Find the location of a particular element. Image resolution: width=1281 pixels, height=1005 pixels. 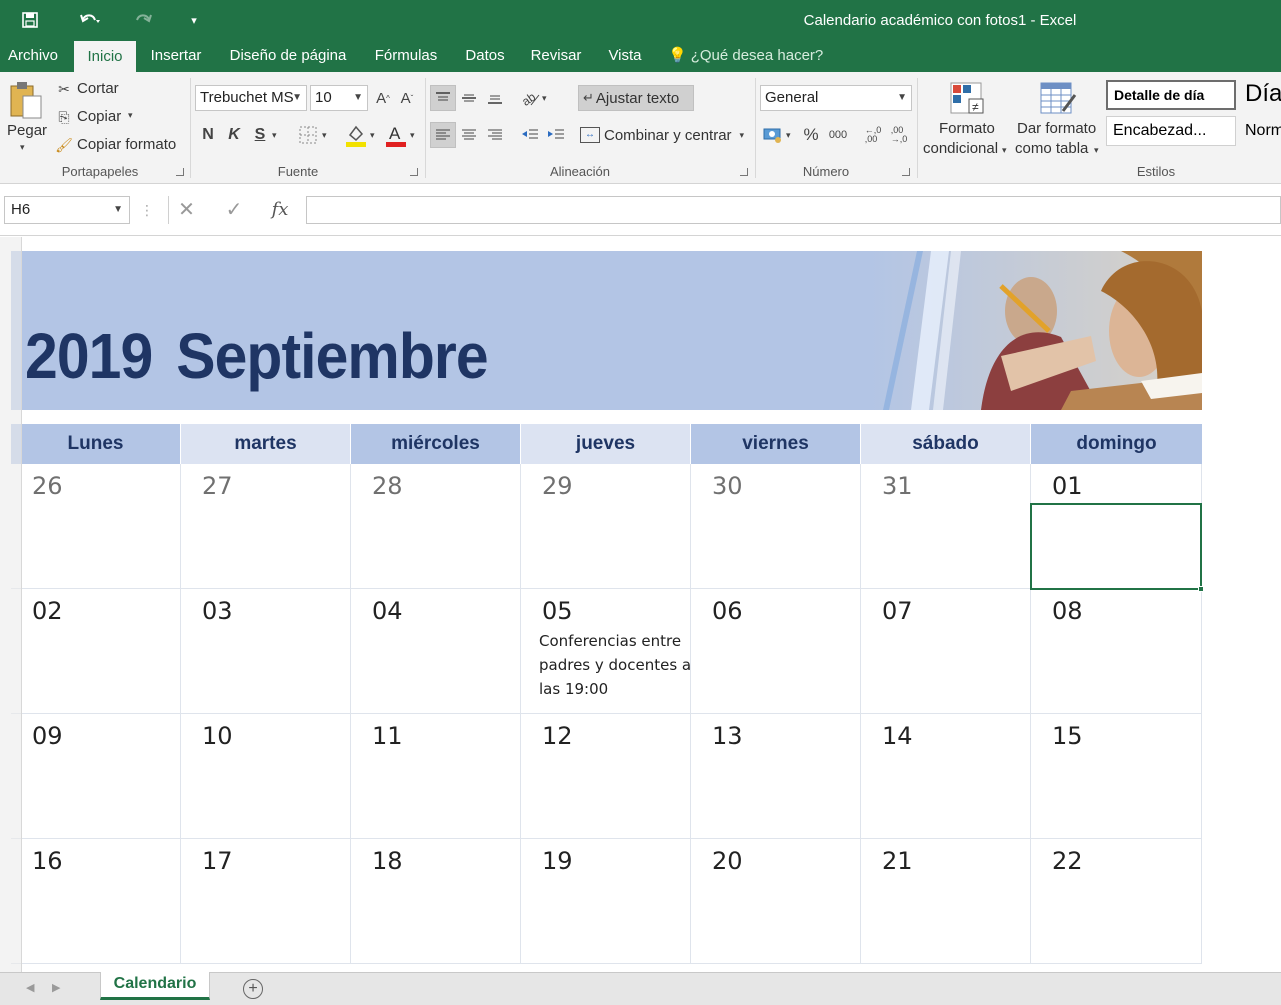

grow-font-icon: A ^ is located at coordinates (383, 98).